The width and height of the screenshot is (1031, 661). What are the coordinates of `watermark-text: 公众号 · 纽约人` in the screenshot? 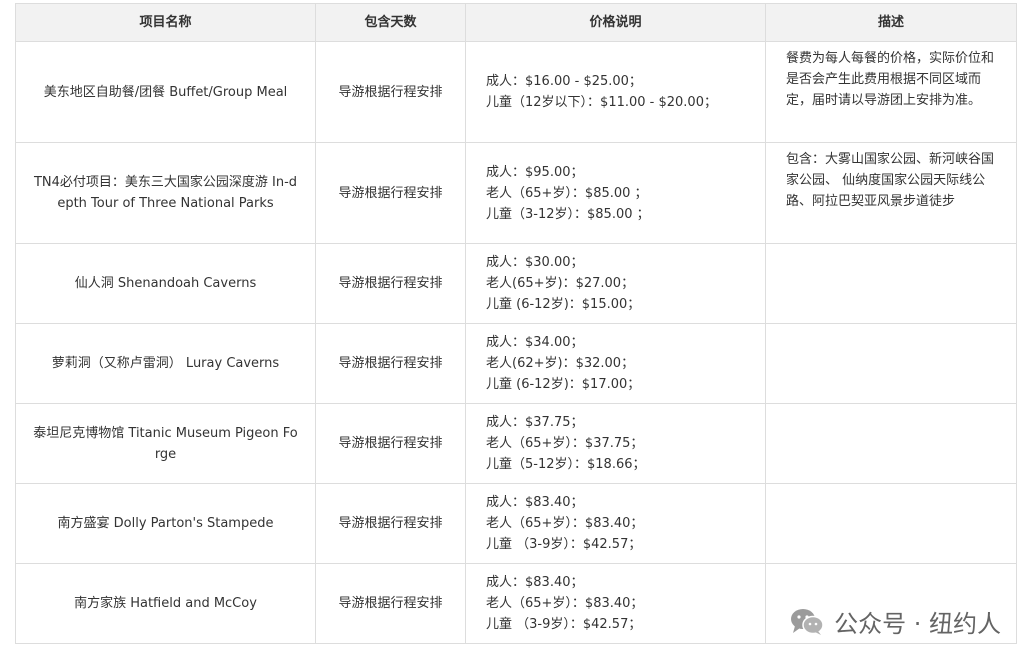 It's located at (917, 624).